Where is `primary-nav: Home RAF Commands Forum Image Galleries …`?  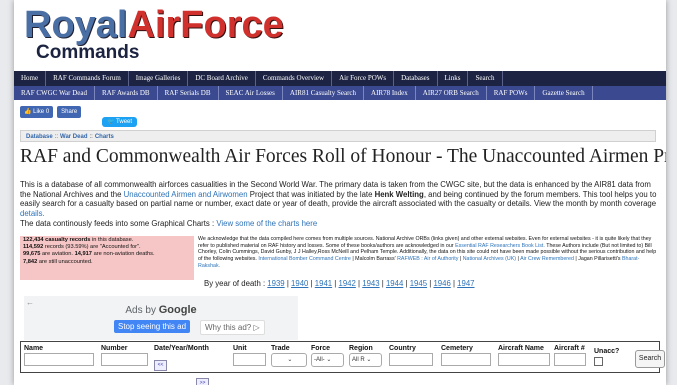 primary-nav: Home RAF Commands Forum Image Galleries … is located at coordinates (340, 78).